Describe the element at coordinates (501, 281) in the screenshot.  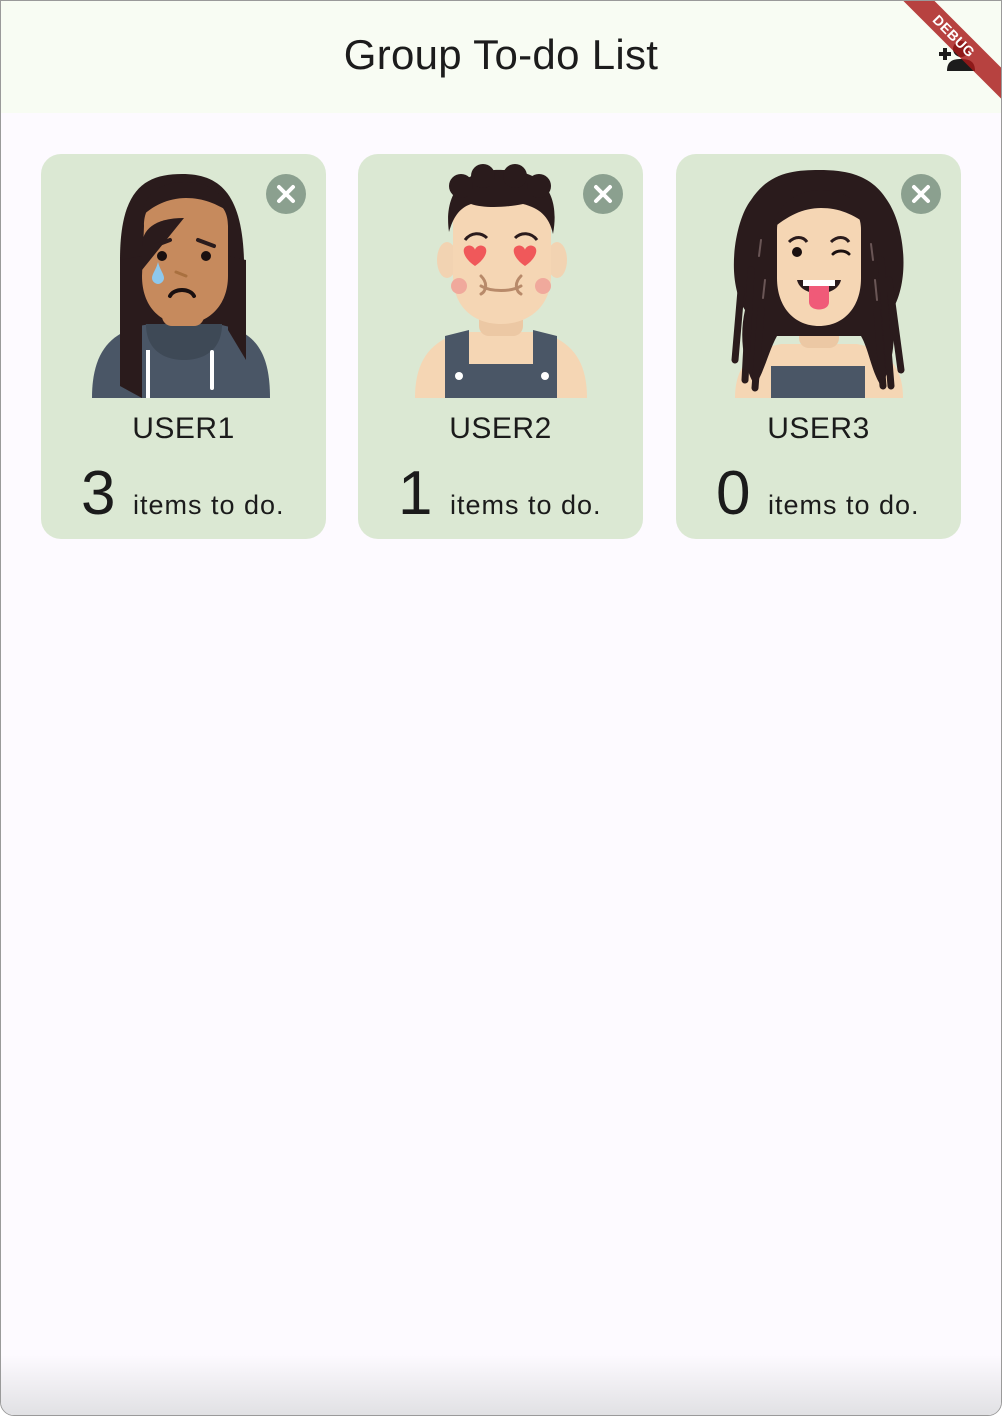
I see `heart-eyes-man-avatar` at that location.